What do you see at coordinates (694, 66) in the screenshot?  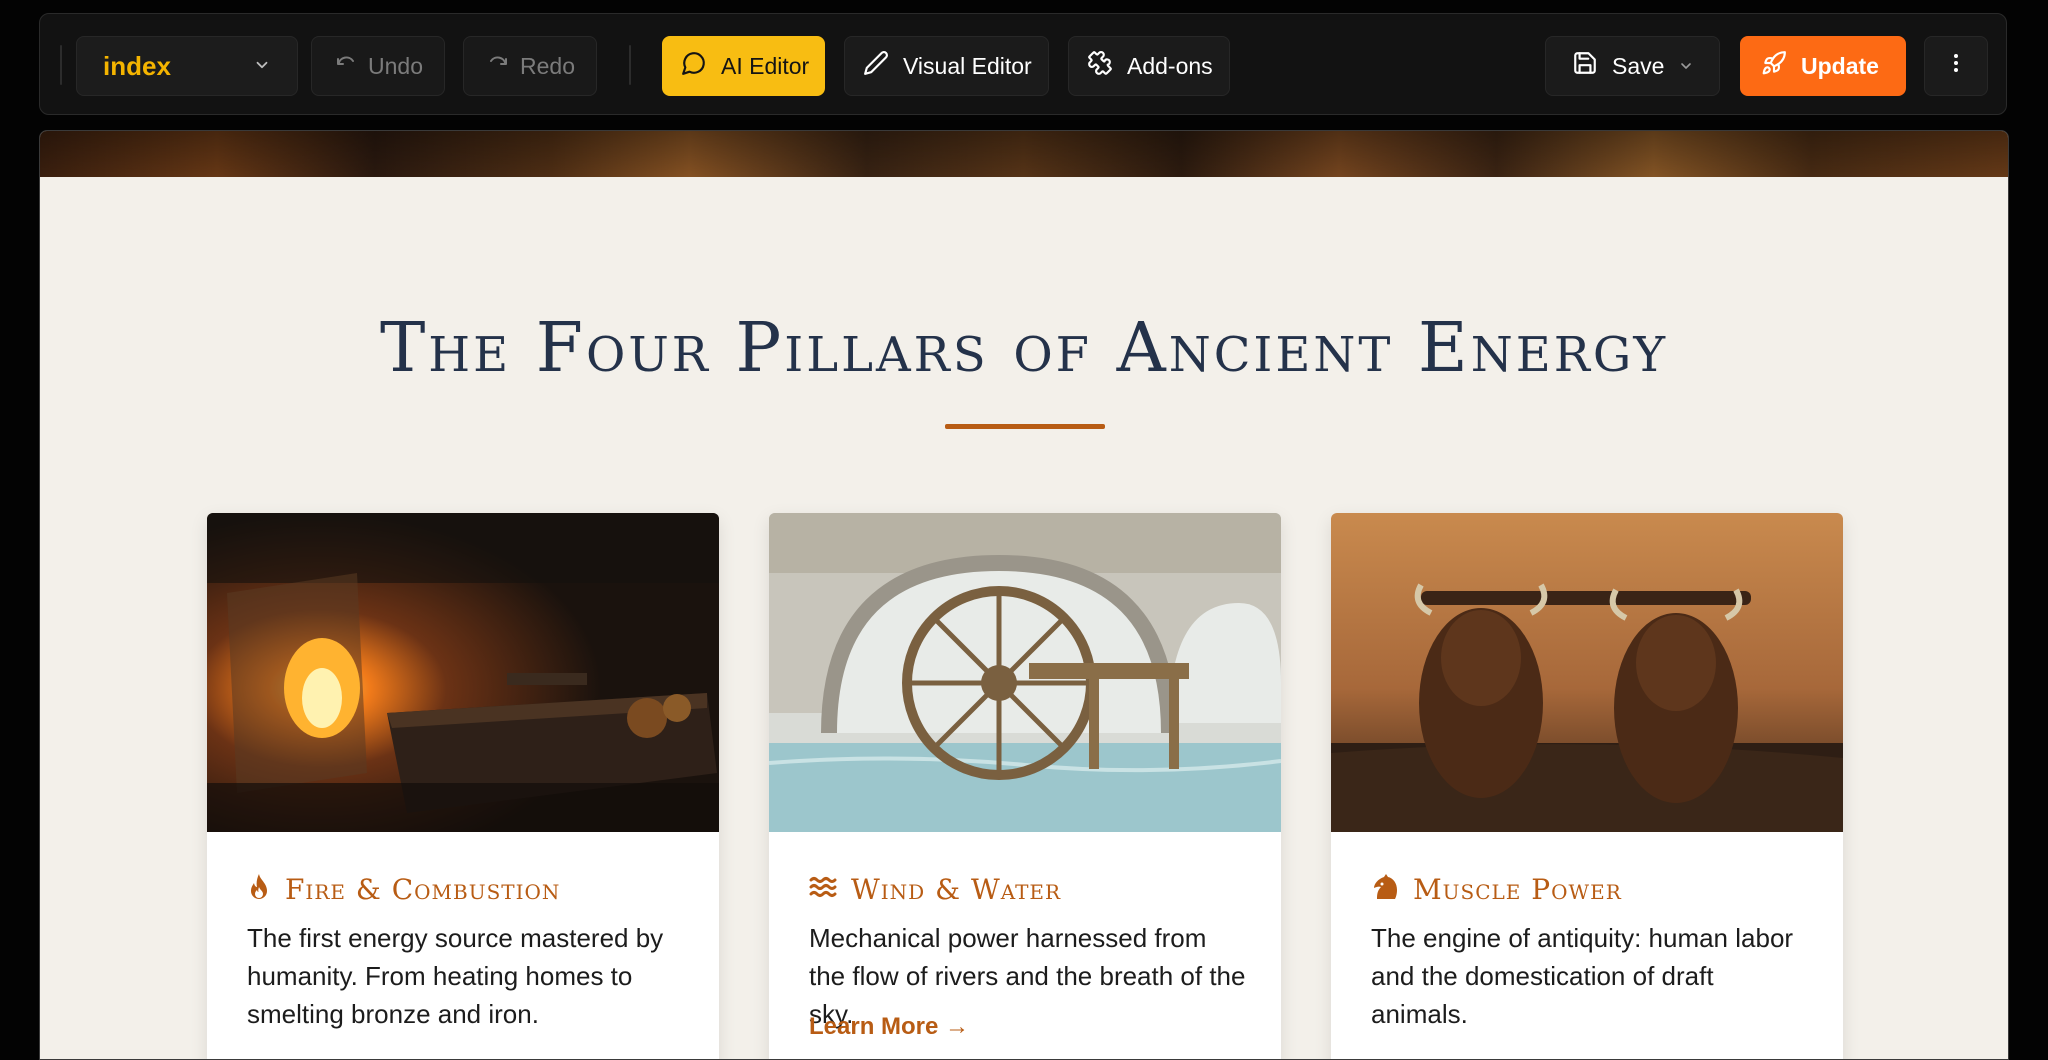 I see `chat-bubble-icon` at bounding box center [694, 66].